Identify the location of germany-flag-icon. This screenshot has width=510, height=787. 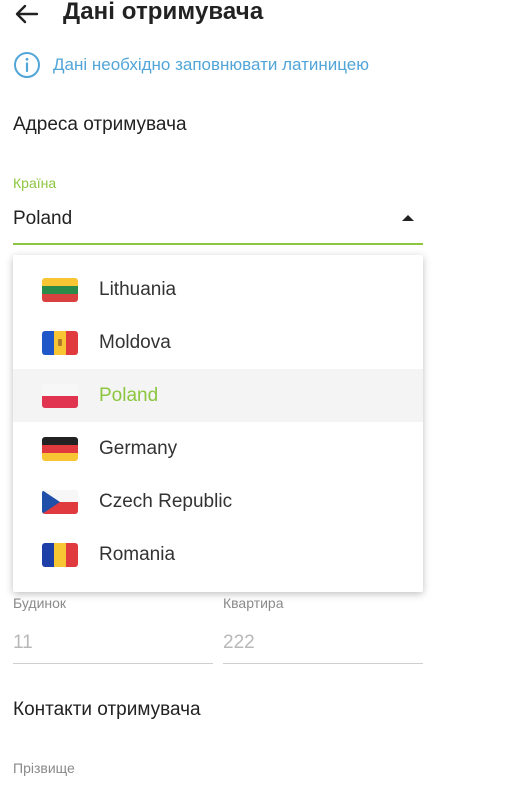
(60, 448).